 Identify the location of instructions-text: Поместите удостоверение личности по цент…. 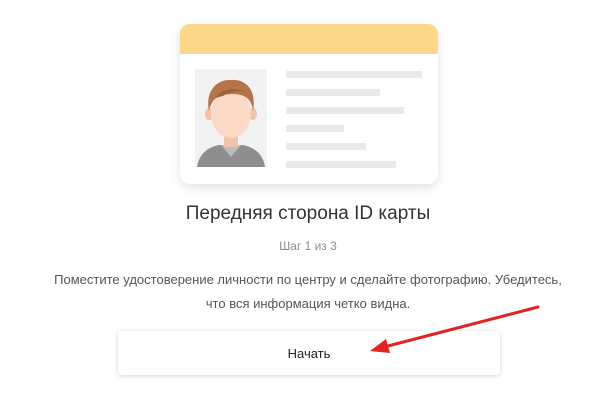
(308, 291).